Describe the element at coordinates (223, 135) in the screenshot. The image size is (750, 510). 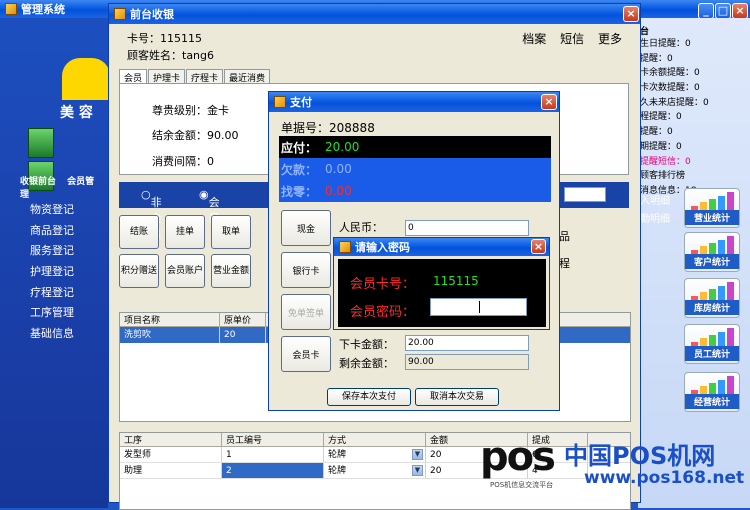
I see `balance-value: 90.00` at that location.